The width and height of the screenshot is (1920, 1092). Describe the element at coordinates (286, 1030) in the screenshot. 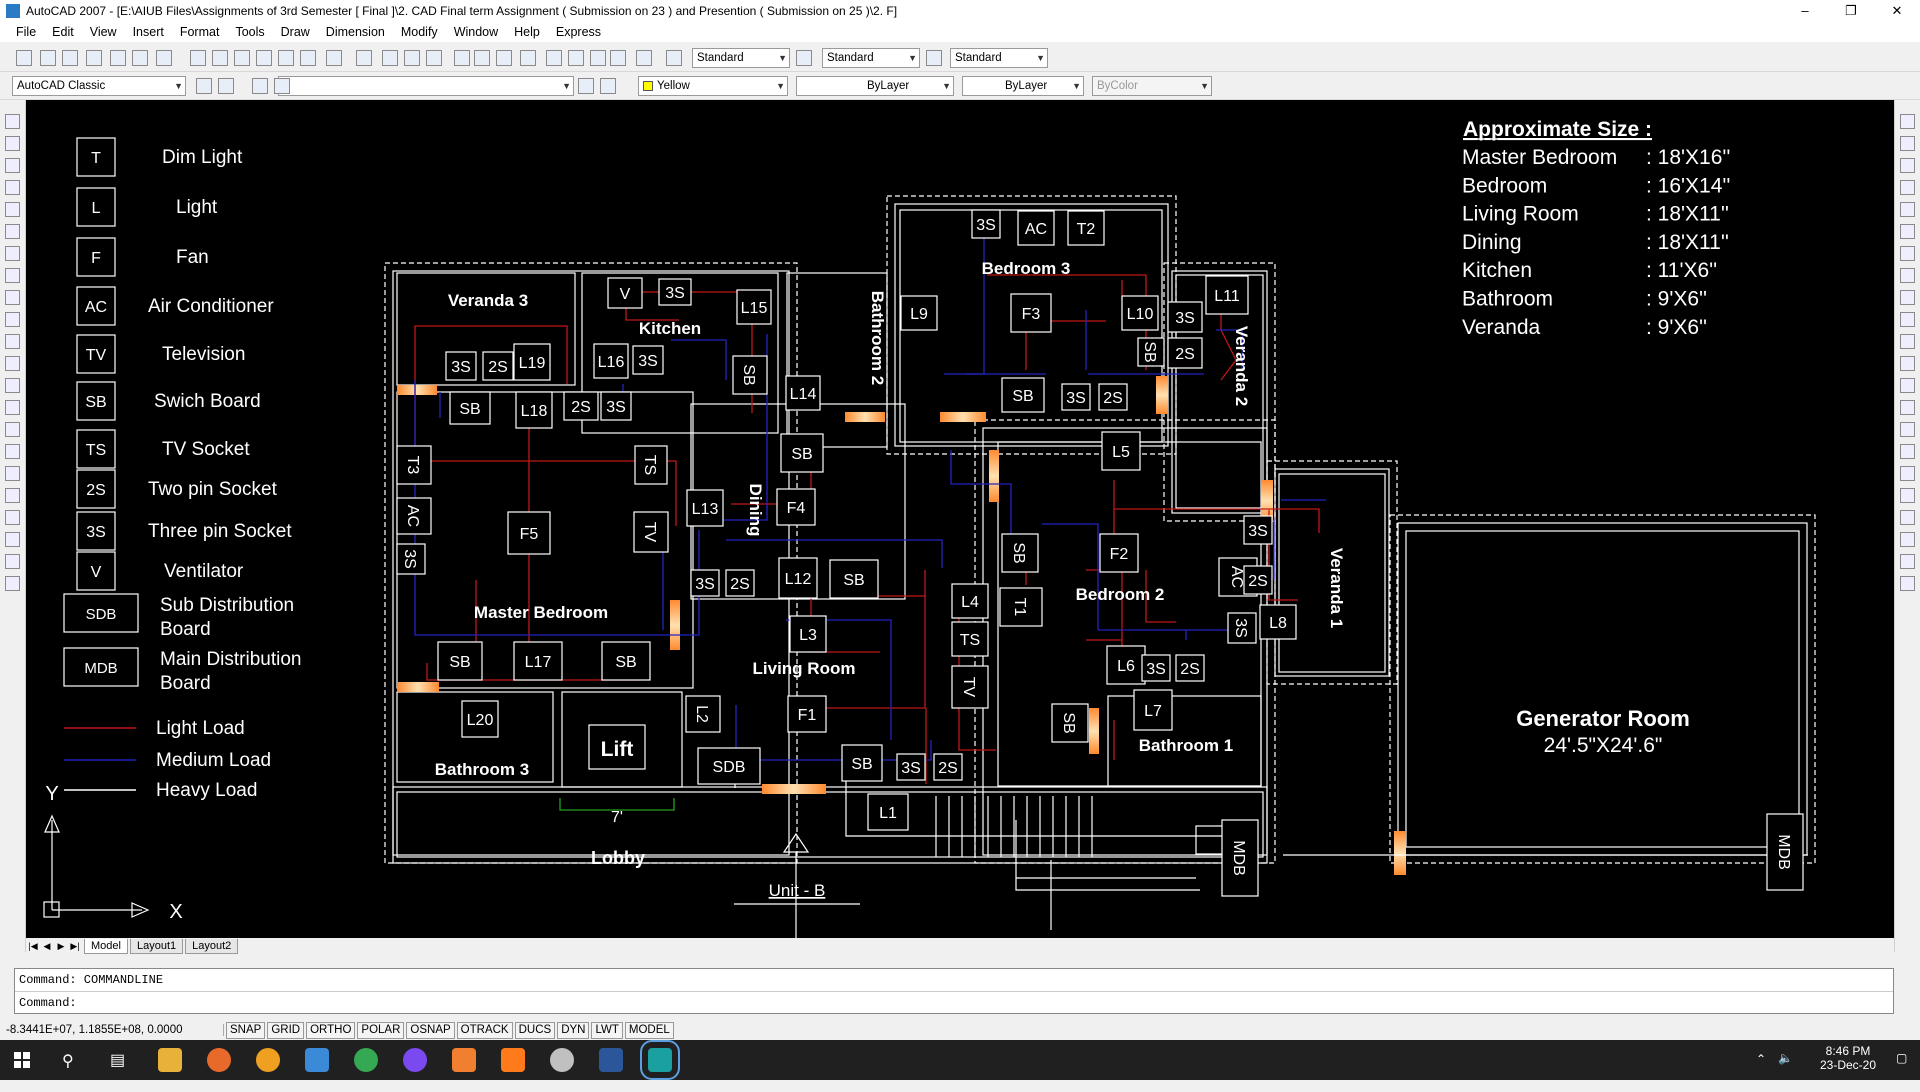

I see `grid-toggle: GRID` at that location.